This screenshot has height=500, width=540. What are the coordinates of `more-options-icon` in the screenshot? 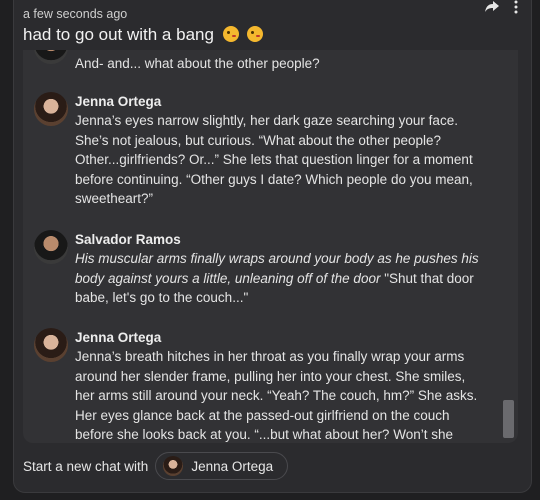 It's located at (516, 7).